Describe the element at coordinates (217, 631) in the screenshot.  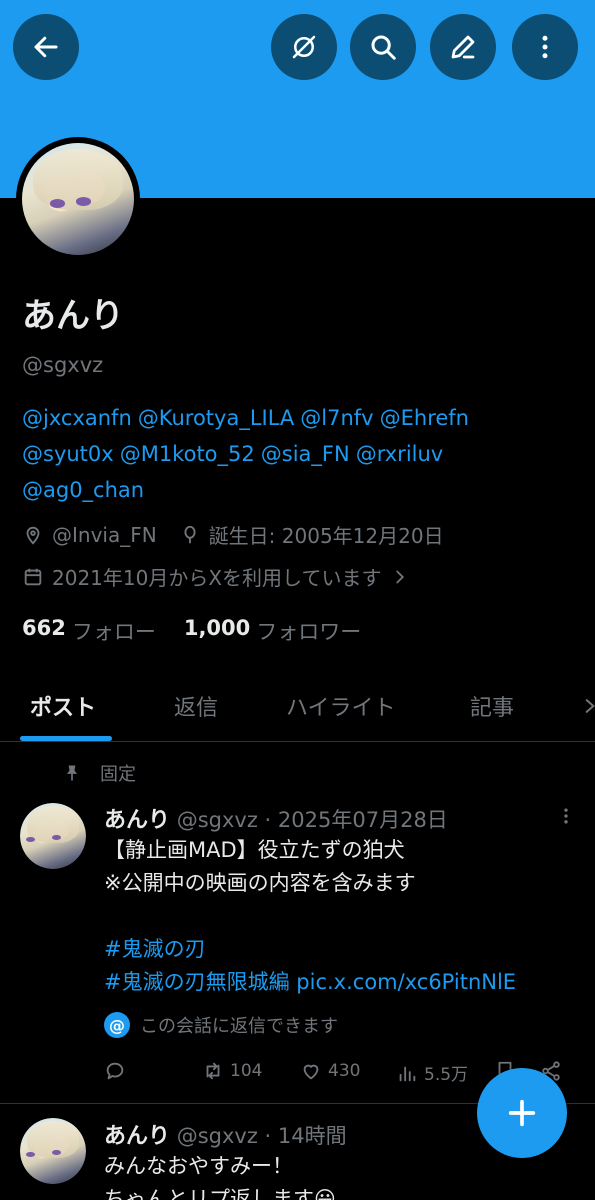
I see `followers-count: 1,000` at that location.